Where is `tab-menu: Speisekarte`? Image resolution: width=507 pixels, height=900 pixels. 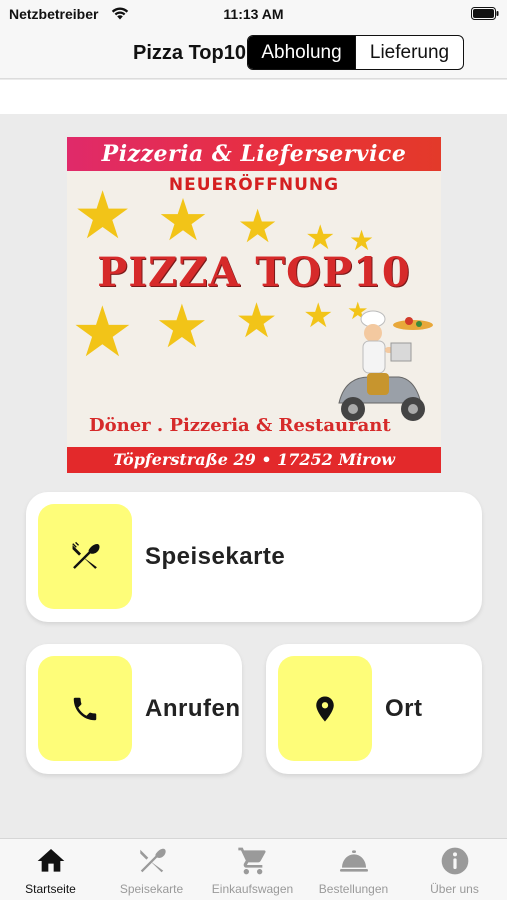
tab-menu: Speisekarte is located at coordinates (151, 869).